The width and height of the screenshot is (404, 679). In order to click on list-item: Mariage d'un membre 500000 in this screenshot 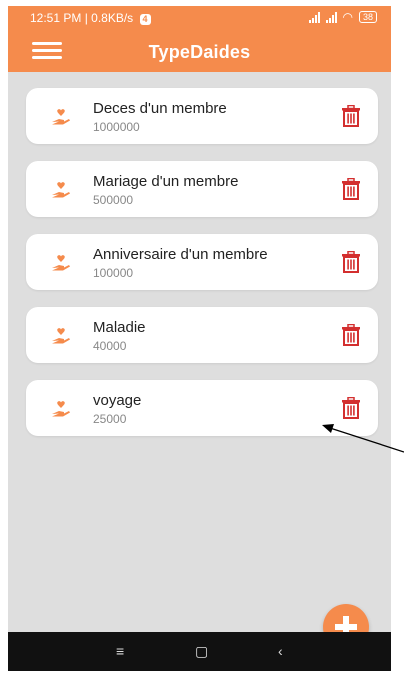, I will do `click(202, 189)`.